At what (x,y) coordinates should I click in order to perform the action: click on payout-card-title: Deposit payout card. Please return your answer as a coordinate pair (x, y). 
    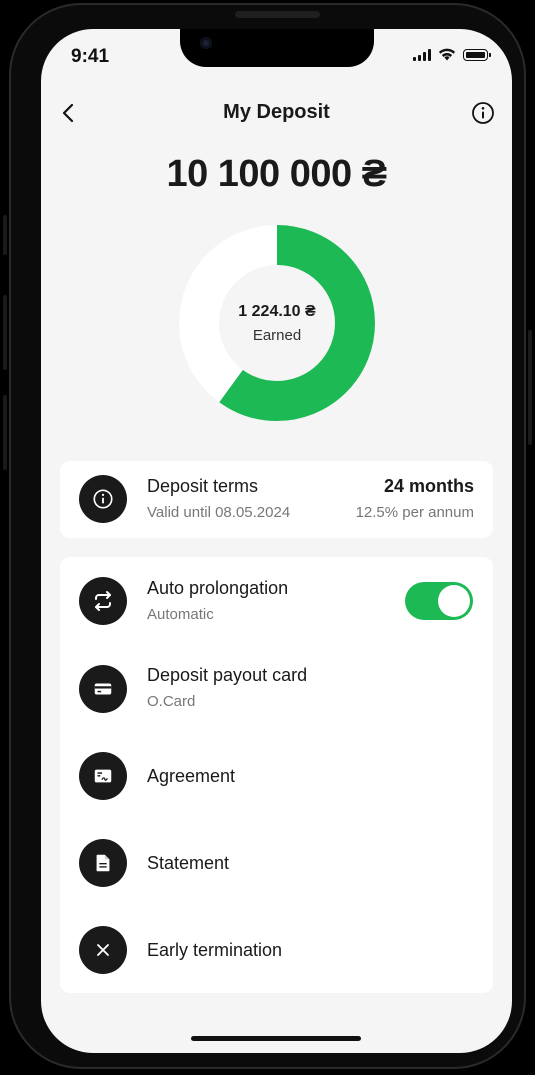
    Looking at the image, I should click on (227, 675).